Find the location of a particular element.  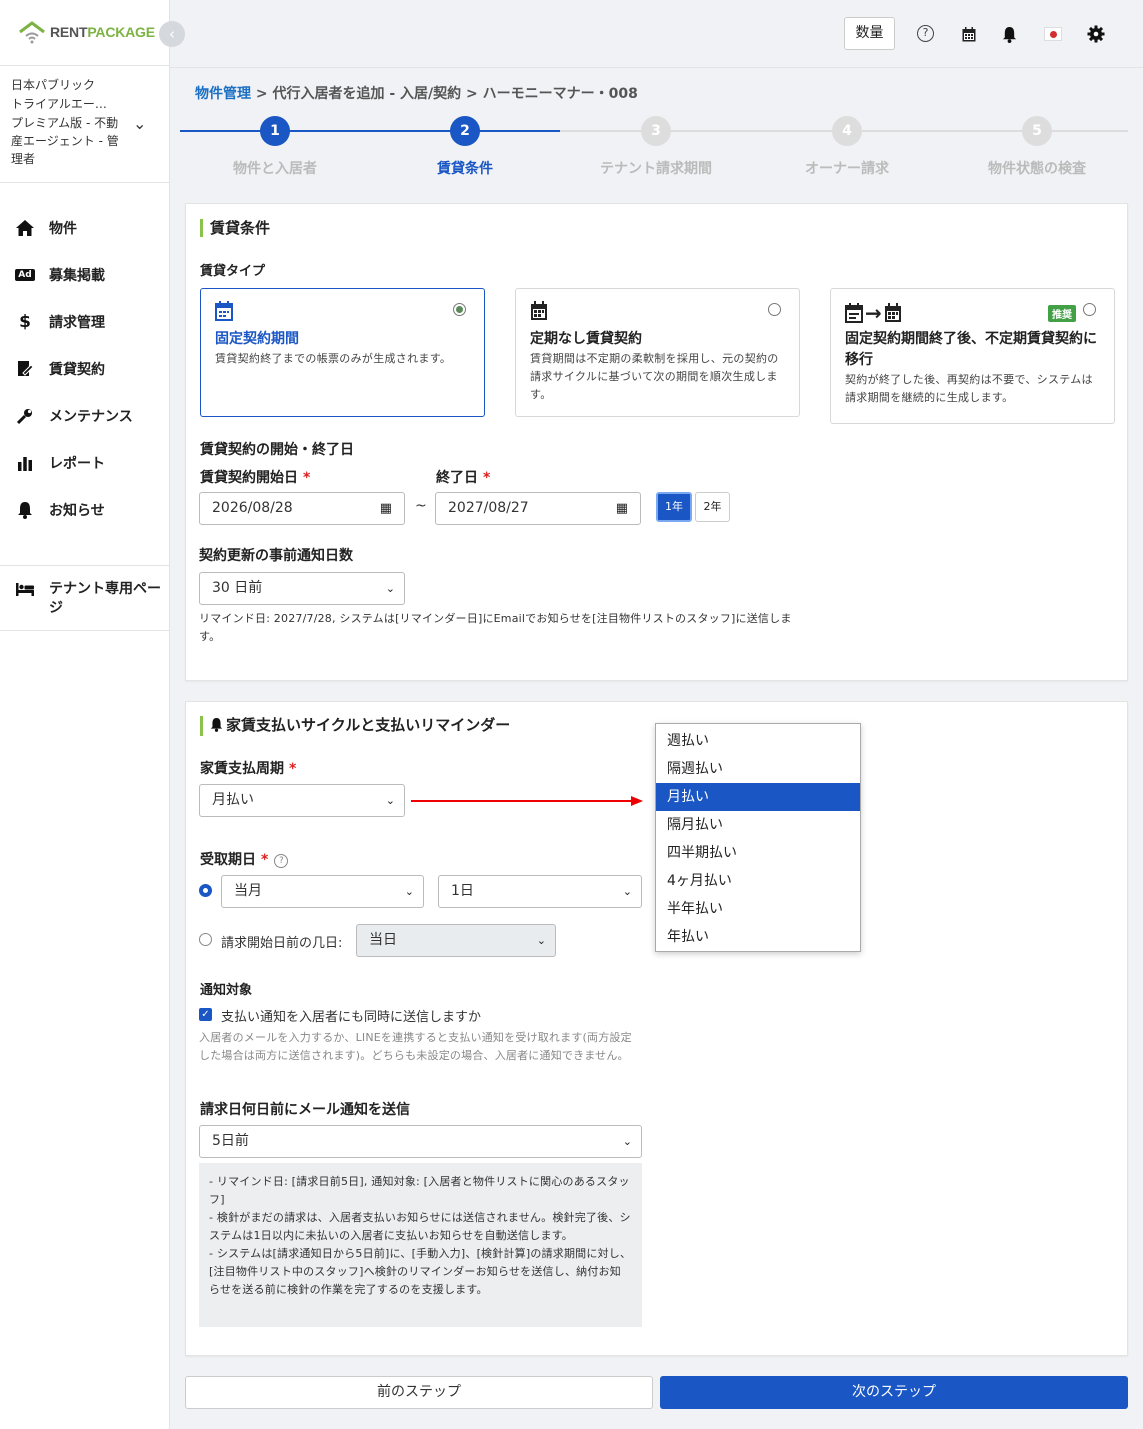

lease-type-desc: 賃貸契約終了までの帳票のみが生成されます。 is located at coordinates (333, 358).